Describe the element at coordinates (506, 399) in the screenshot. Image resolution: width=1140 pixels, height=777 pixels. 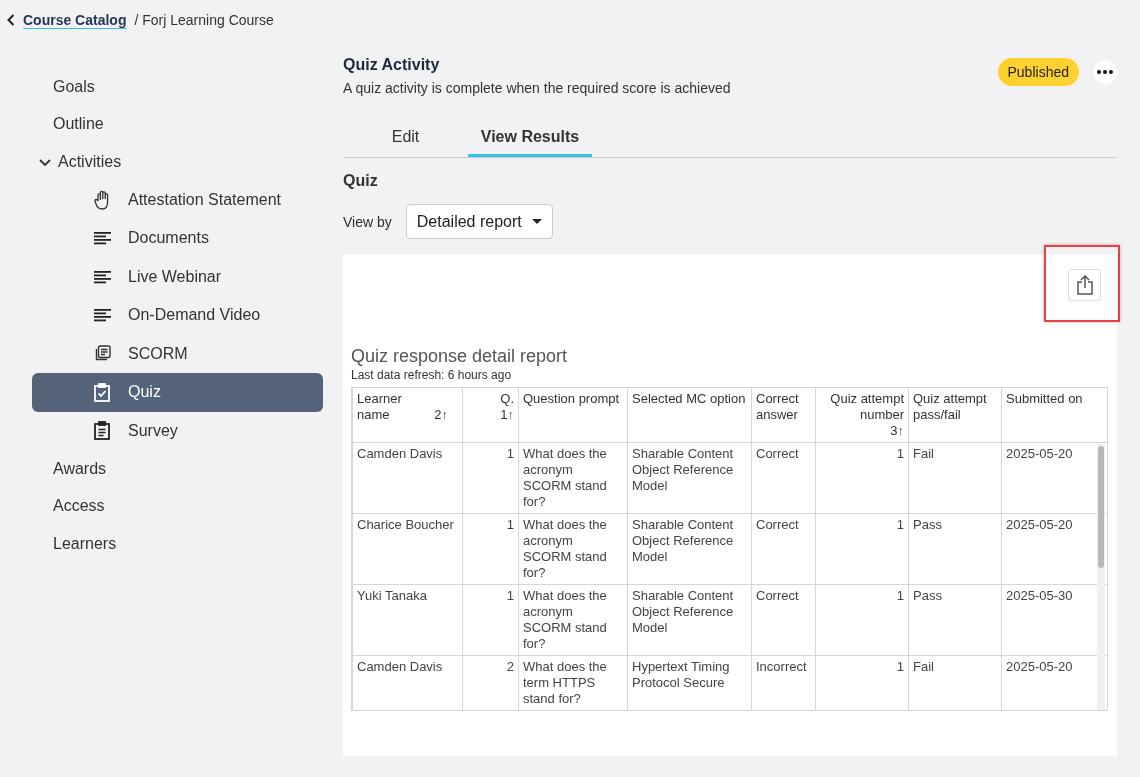
I see `column-label: Q.` at that location.